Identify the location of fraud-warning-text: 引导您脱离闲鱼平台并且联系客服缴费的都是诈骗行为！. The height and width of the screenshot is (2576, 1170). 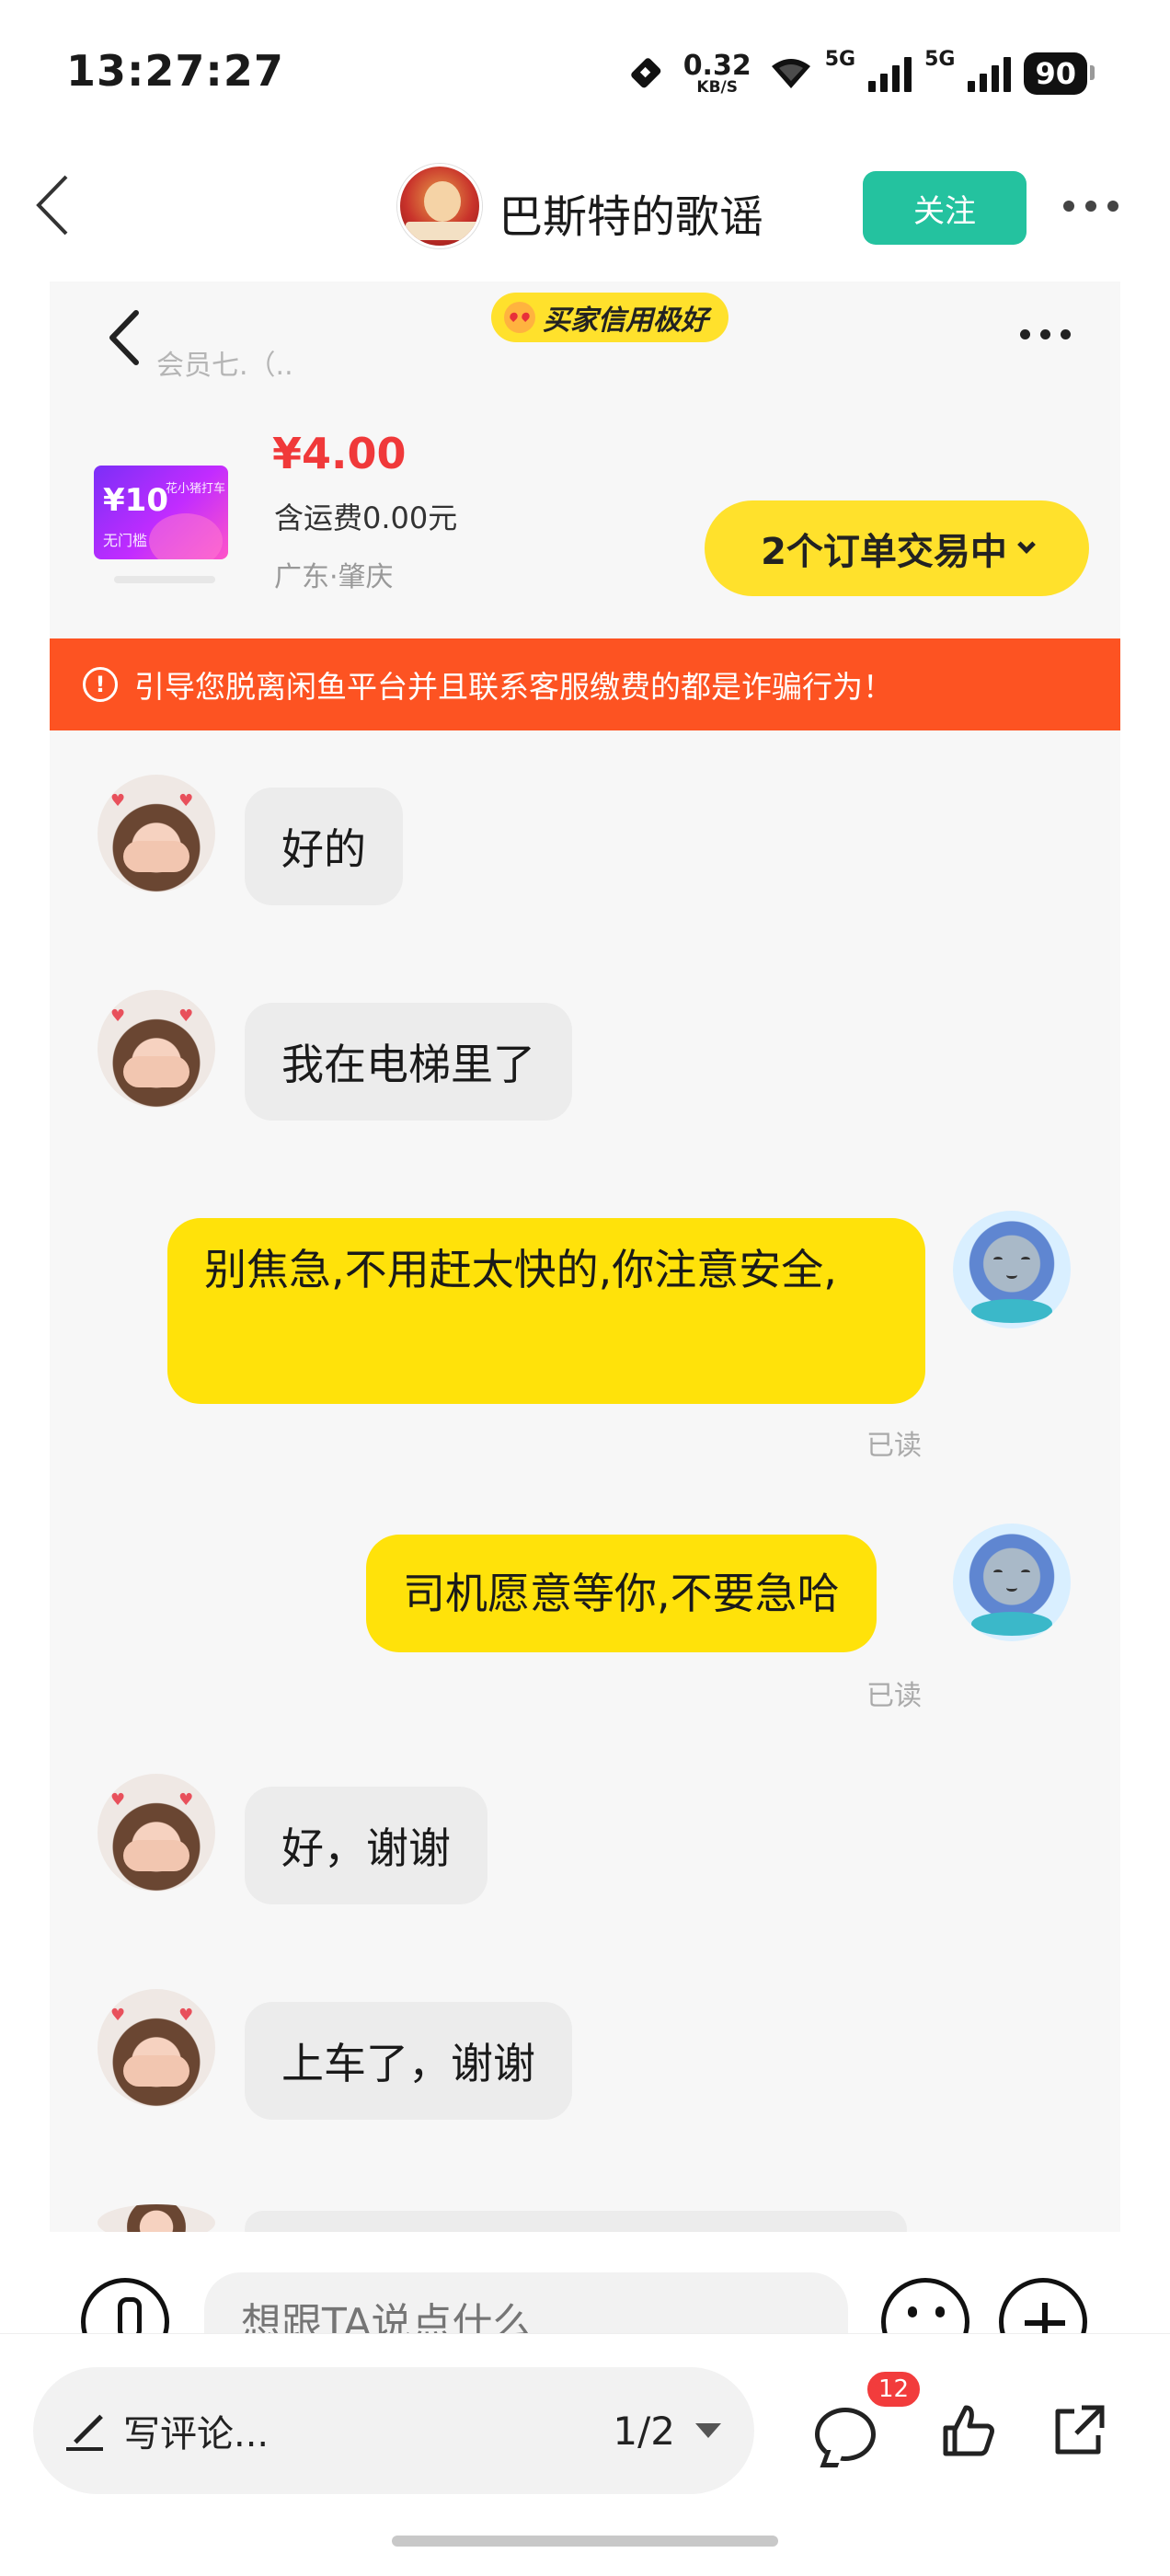
(513, 687).